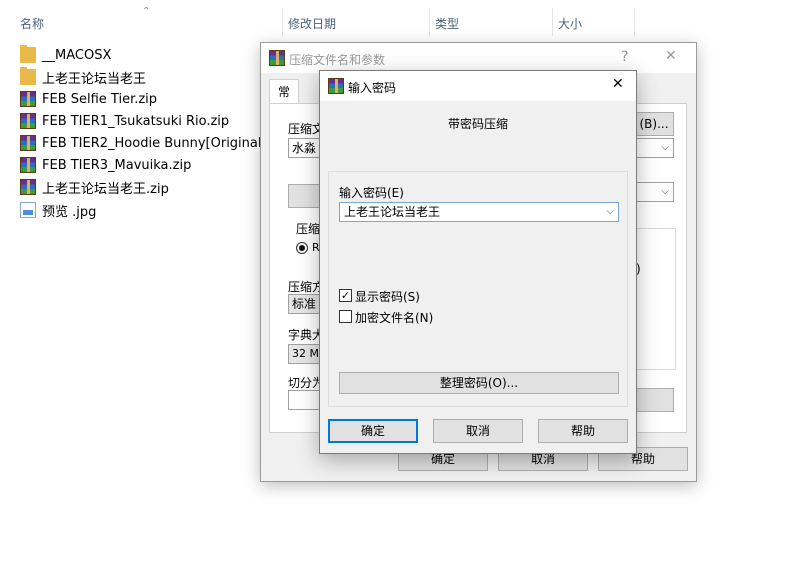 This screenshot has width=800, height=581. I want to click on list-item: FEB Selfie Tier.zip, so click(88, 99).